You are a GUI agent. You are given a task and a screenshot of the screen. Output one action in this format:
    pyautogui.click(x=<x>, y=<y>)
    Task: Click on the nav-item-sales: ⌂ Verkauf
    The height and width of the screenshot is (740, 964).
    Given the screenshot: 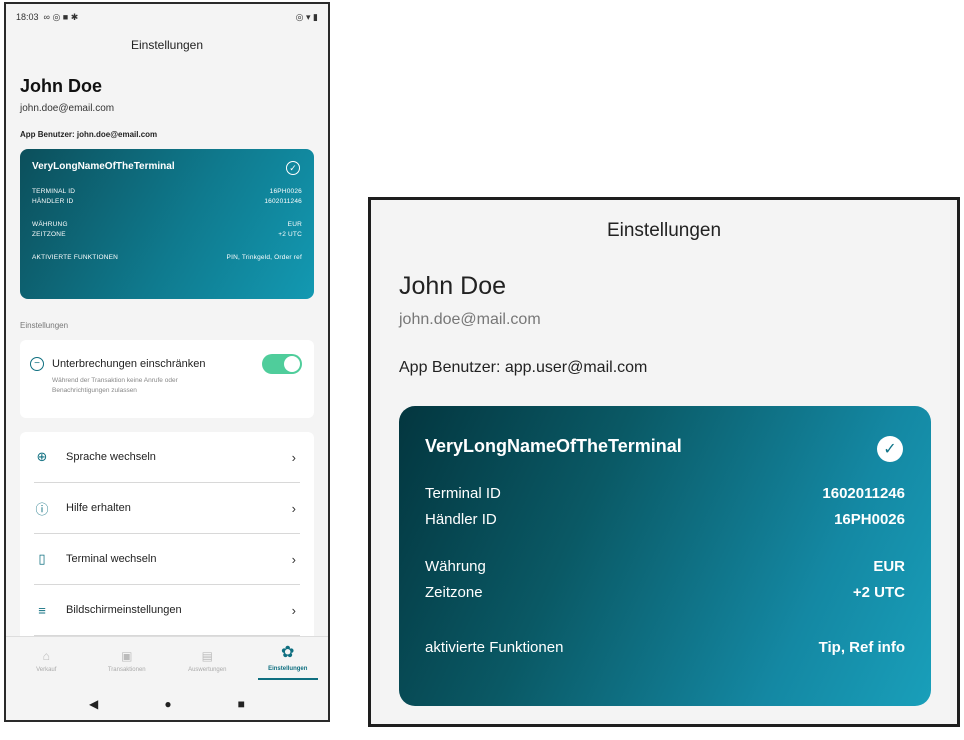 What is the action you would take?
    pyautogui.click(x=46, y=660)
    